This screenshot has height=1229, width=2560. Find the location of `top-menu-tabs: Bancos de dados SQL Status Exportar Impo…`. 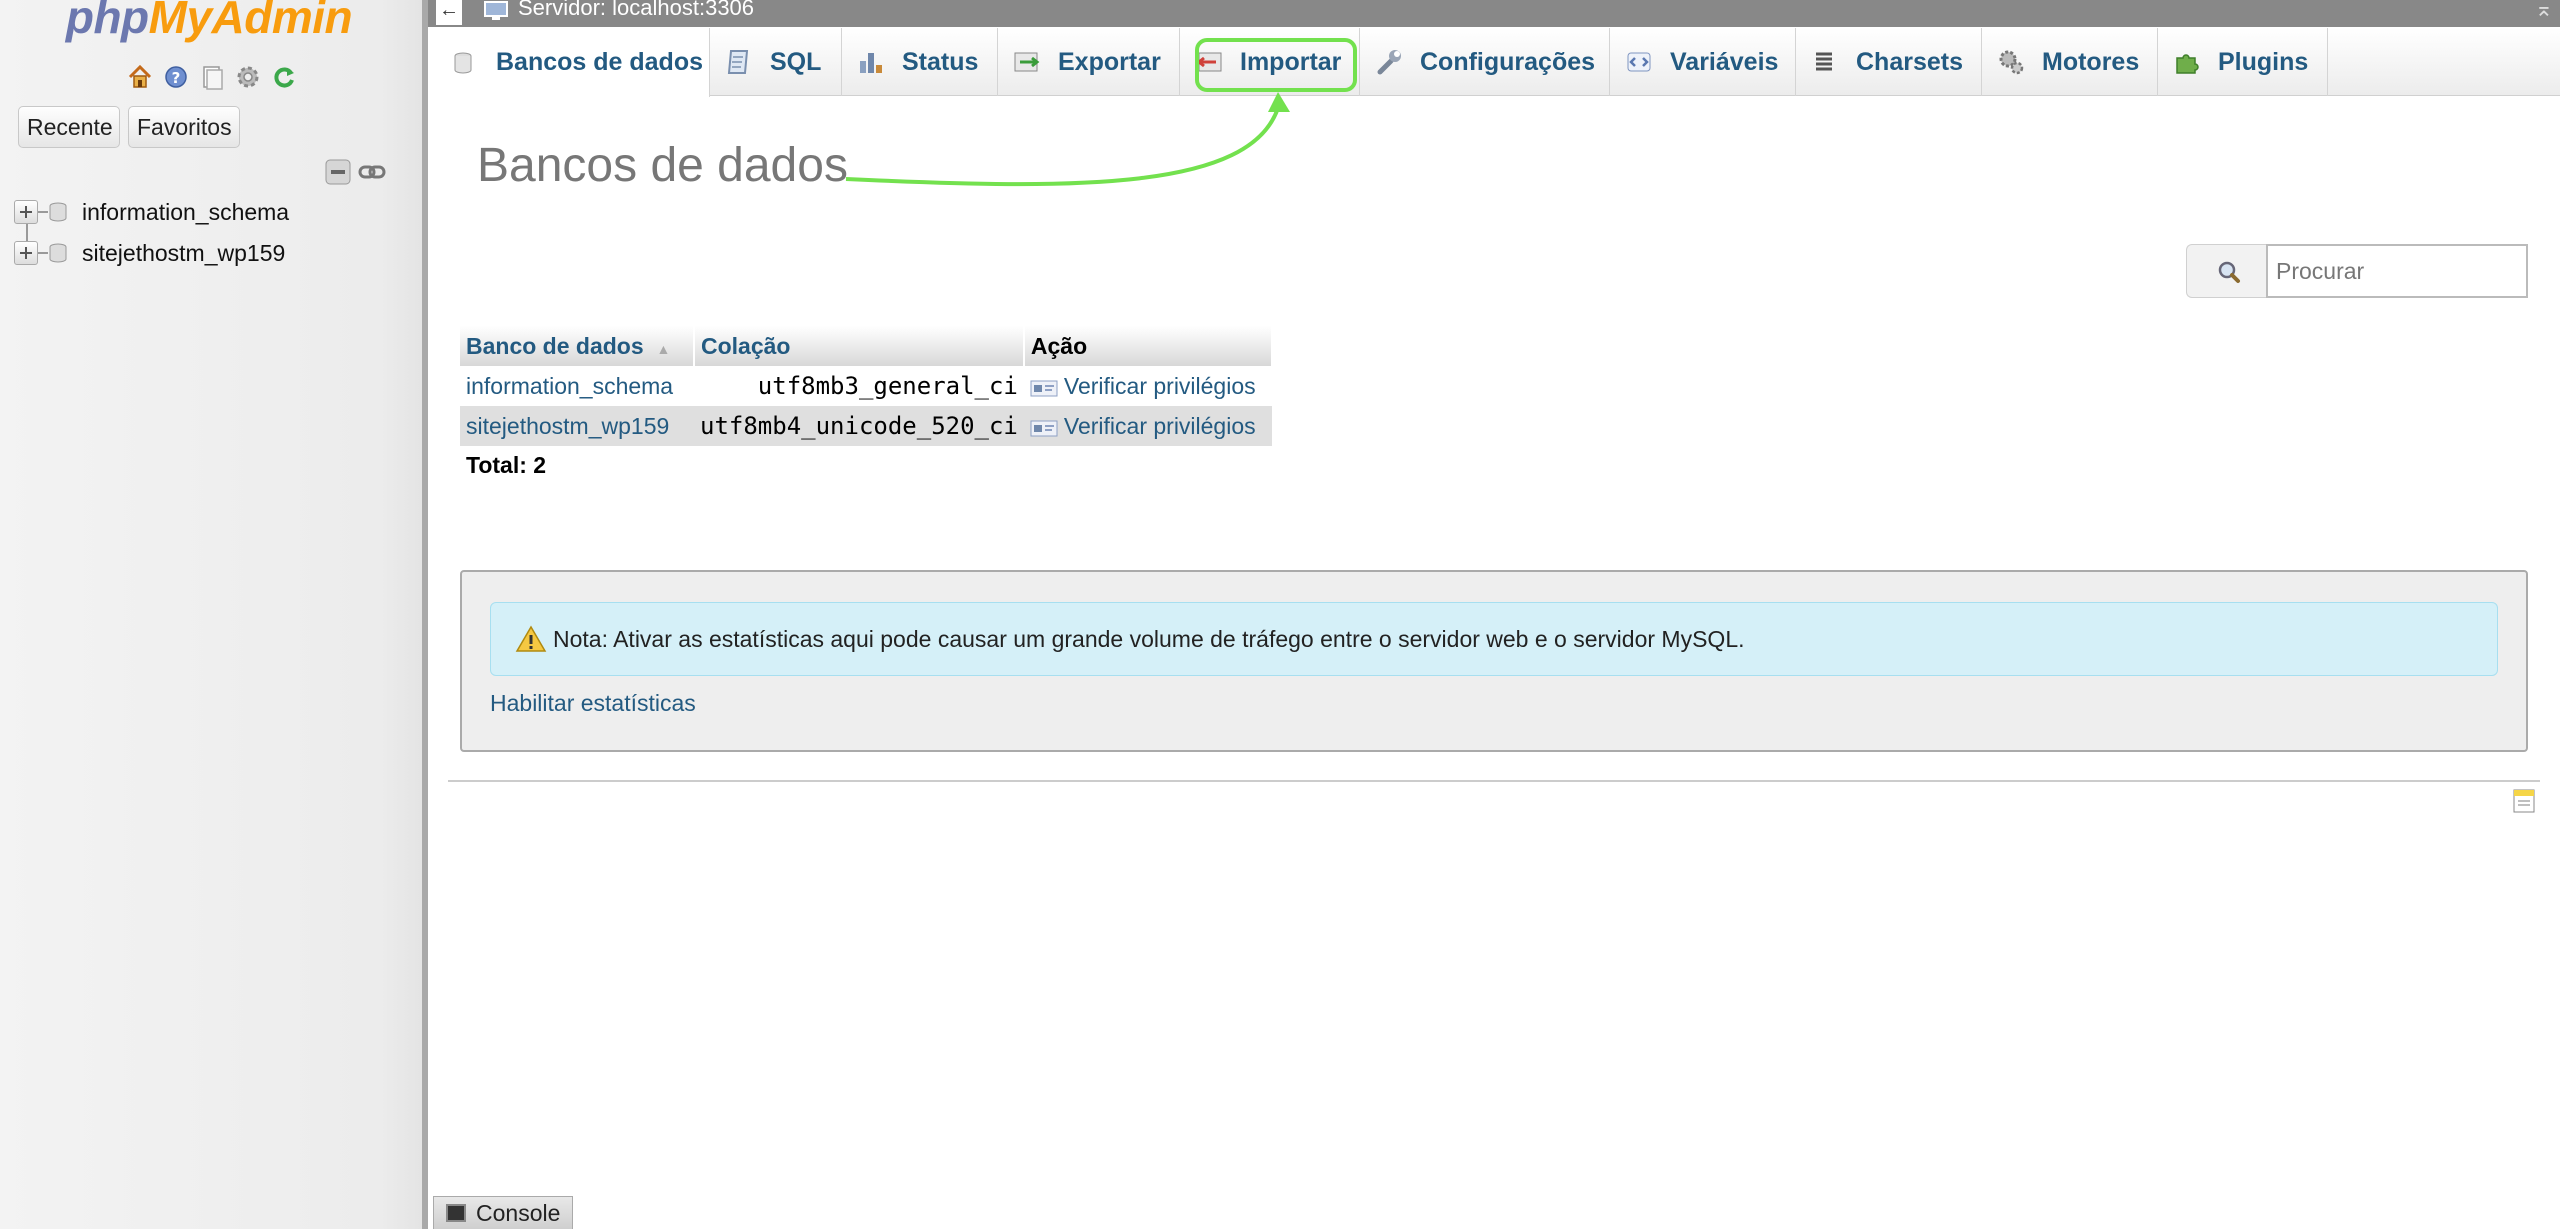

top-menu-tabs: Bancos de dados SQL Status Exportar Impo… is located at coordinates (1498, 62).